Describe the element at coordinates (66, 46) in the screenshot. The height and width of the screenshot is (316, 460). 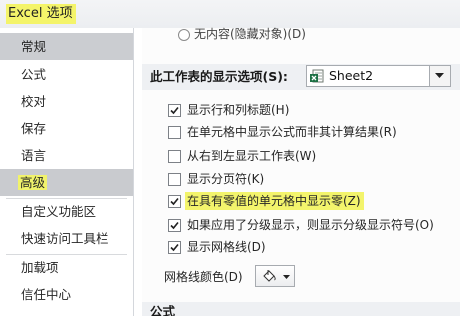
I see `sidebar-item-general: 常规` at that location.